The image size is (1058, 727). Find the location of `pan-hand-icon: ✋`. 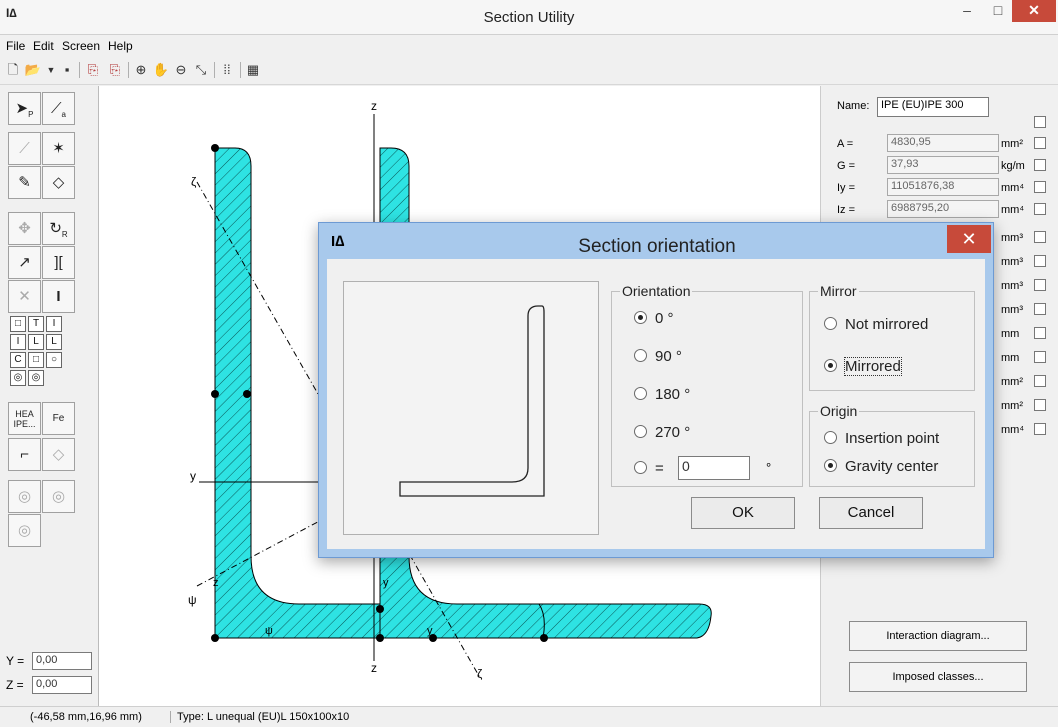

pan-hand-icon: ✋ is located at coordinates (161, 70).